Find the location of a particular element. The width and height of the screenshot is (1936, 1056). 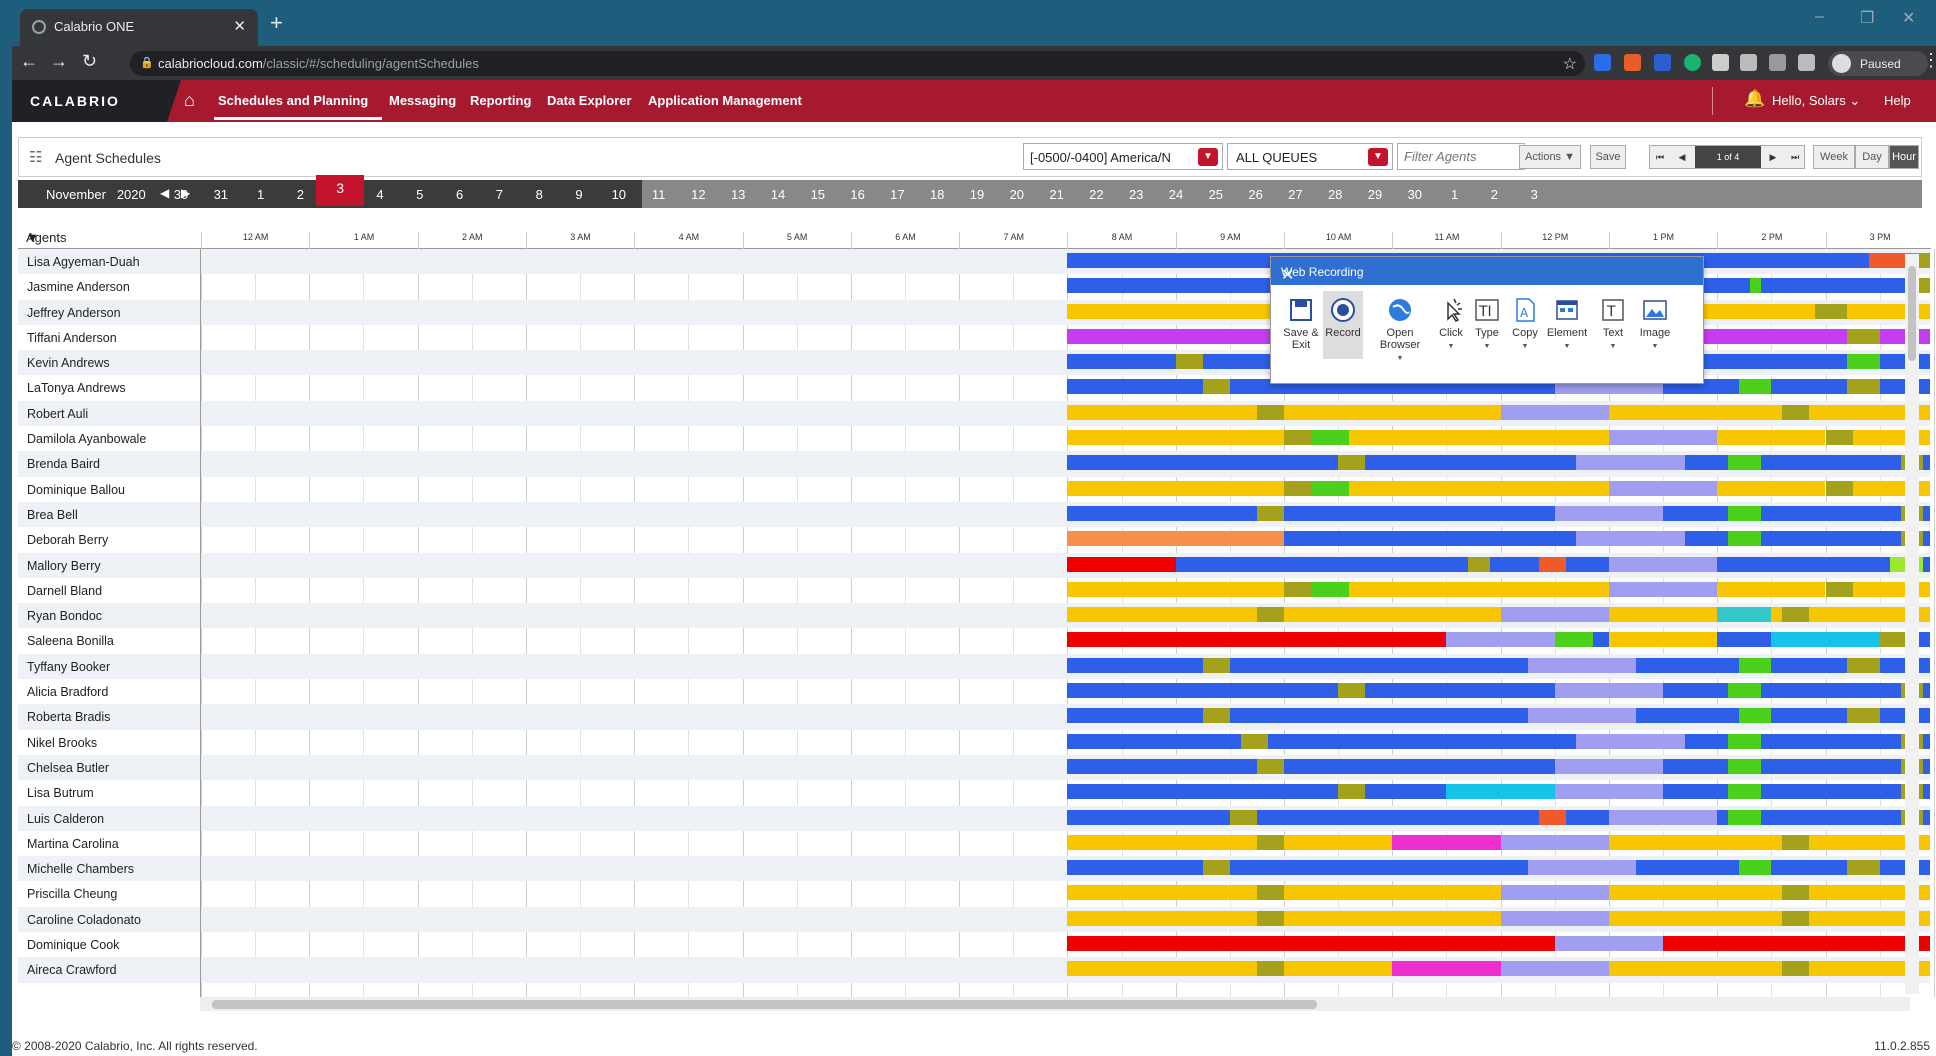

agent-row: Aireca Crawford is located at coordinates (974, 970).